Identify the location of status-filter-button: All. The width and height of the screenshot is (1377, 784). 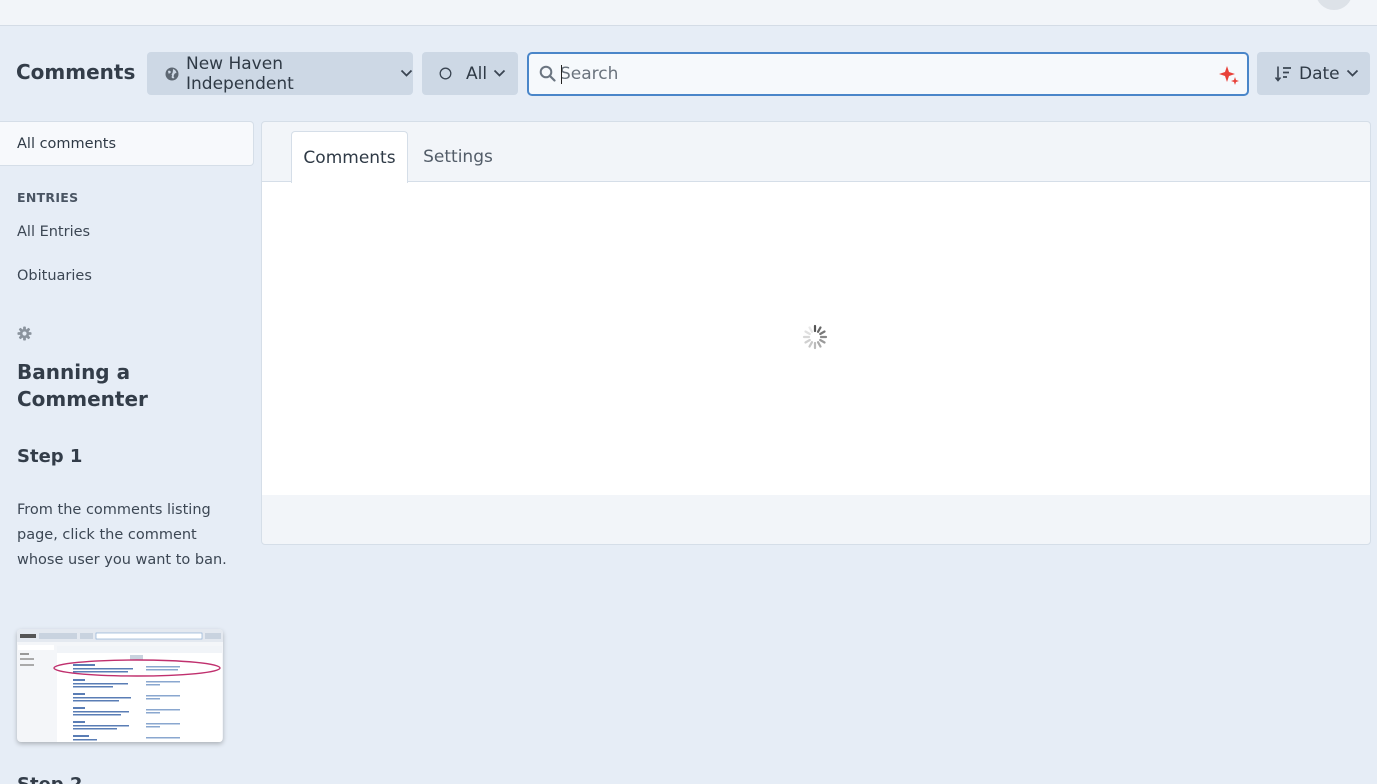
(470, 73).